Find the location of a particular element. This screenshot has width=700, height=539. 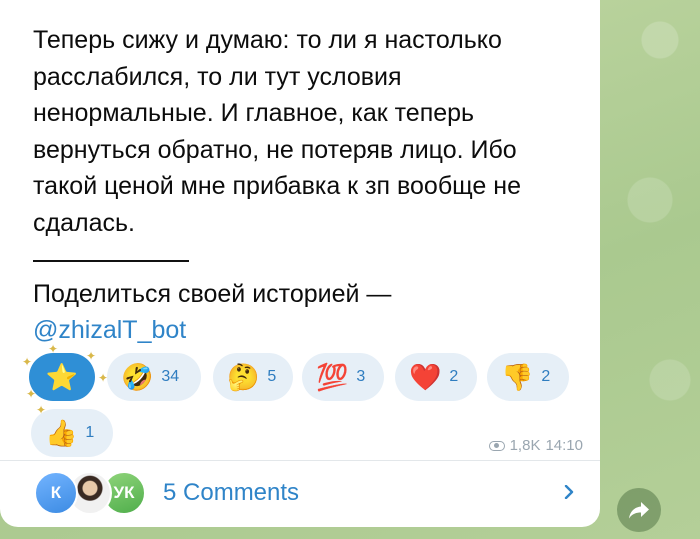

reaction-count: 1 is located at coordinates (90, 432).